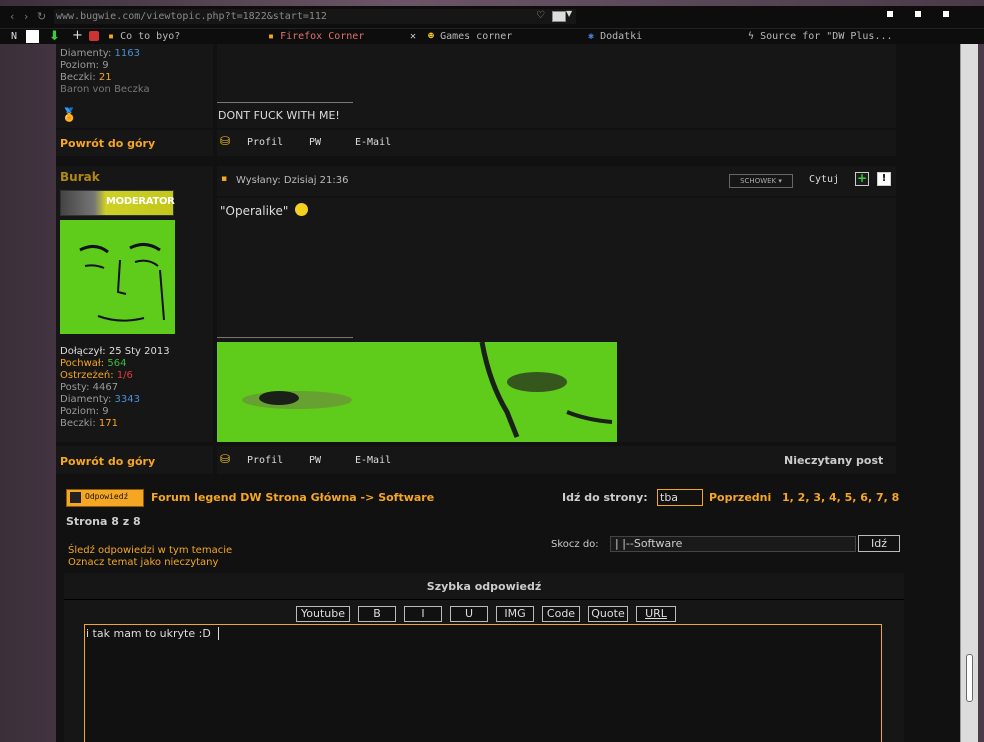 The height and width of the screenshot is (742, 984). I want to click on smiley-icon, so click(301, 209).